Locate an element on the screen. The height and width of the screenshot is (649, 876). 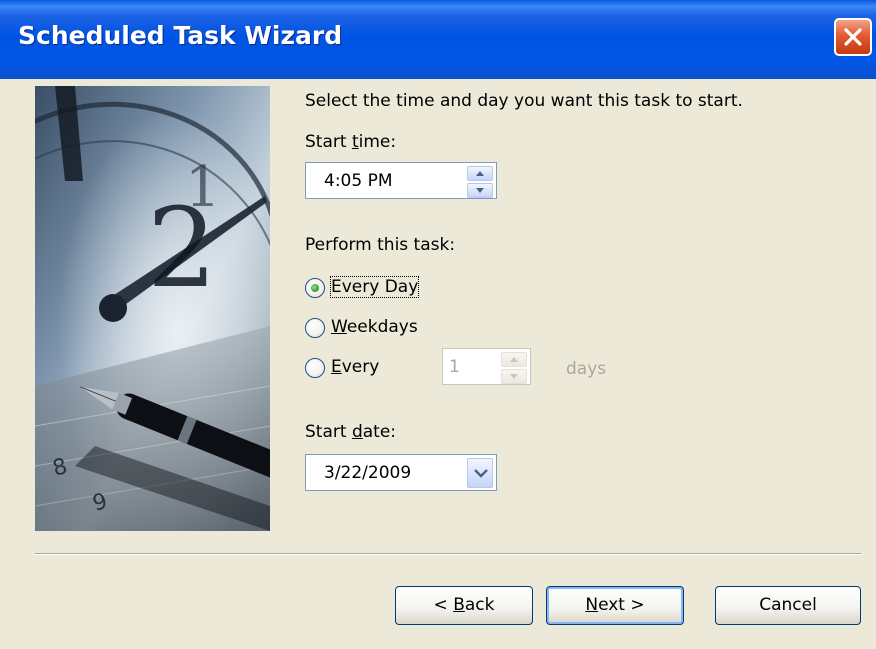
perform-task-label: Perform this task: is located at coordinates (380, 245).